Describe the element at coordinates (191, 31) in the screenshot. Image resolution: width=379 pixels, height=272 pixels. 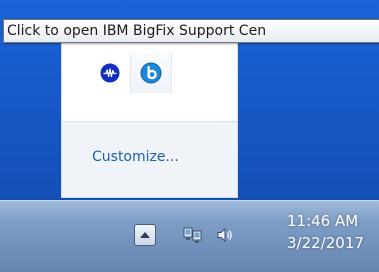
I see `tooltip: Click to open IBM BigFix Support Cen` at that location.